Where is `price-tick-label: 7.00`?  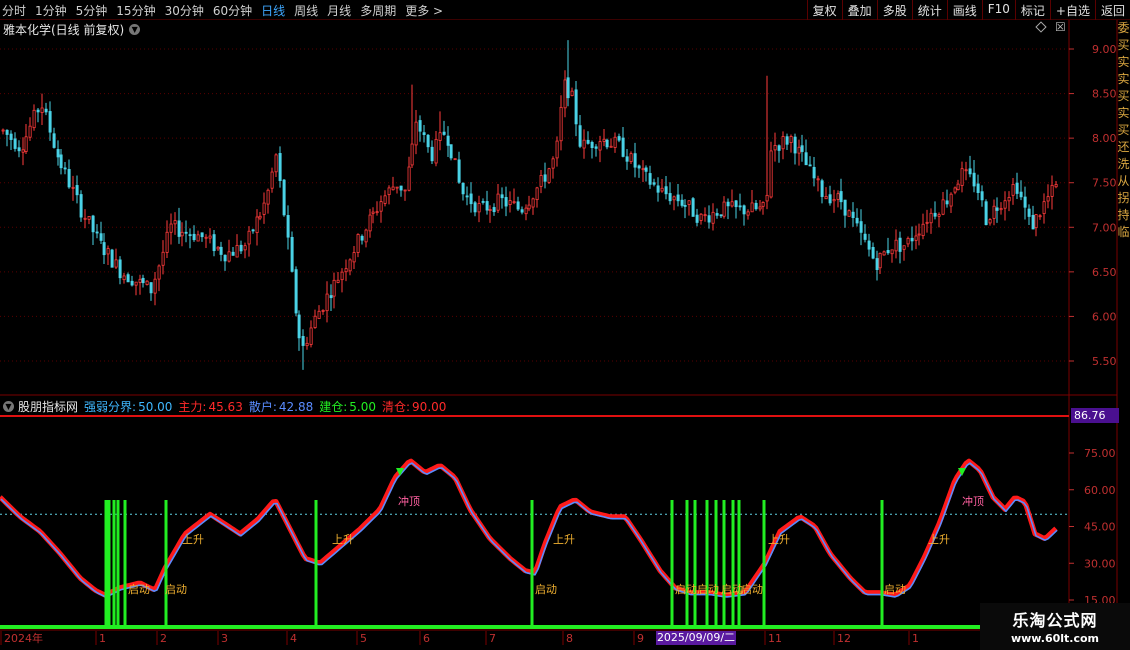 price-tick-label: 7.00 is located at coordinates (1104, 227).